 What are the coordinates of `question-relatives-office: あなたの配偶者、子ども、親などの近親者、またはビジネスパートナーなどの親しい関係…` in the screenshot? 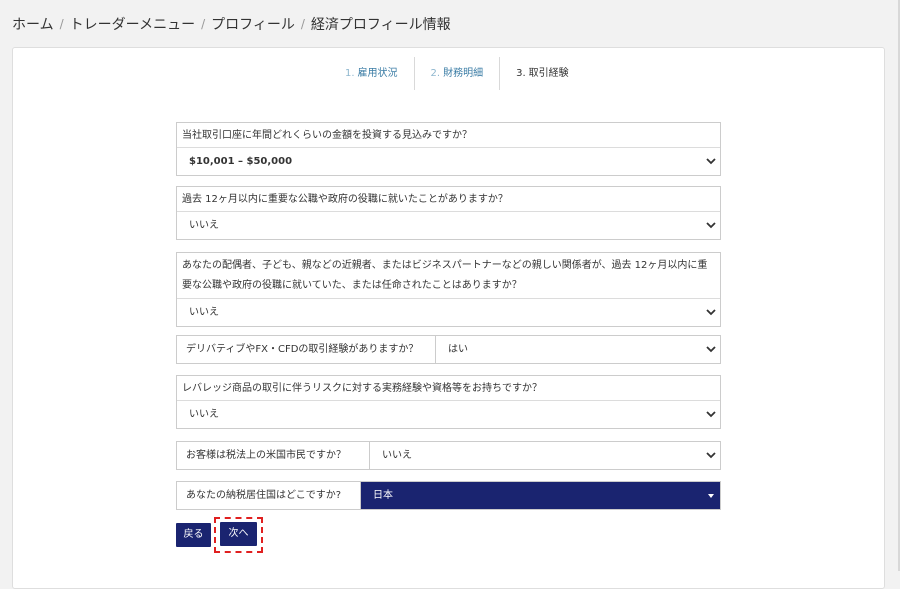 It's located at (448, 289).